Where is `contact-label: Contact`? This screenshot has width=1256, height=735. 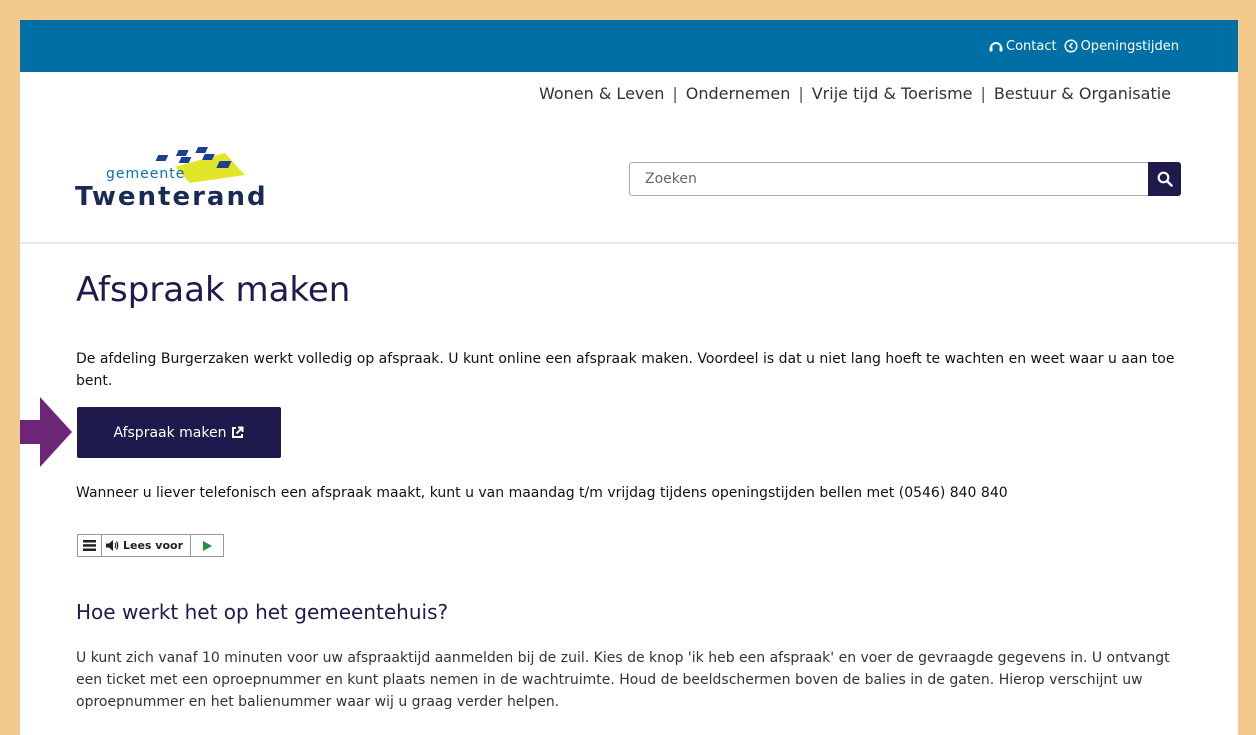 contact-label: Contact is located at coordinates (1031, 46).